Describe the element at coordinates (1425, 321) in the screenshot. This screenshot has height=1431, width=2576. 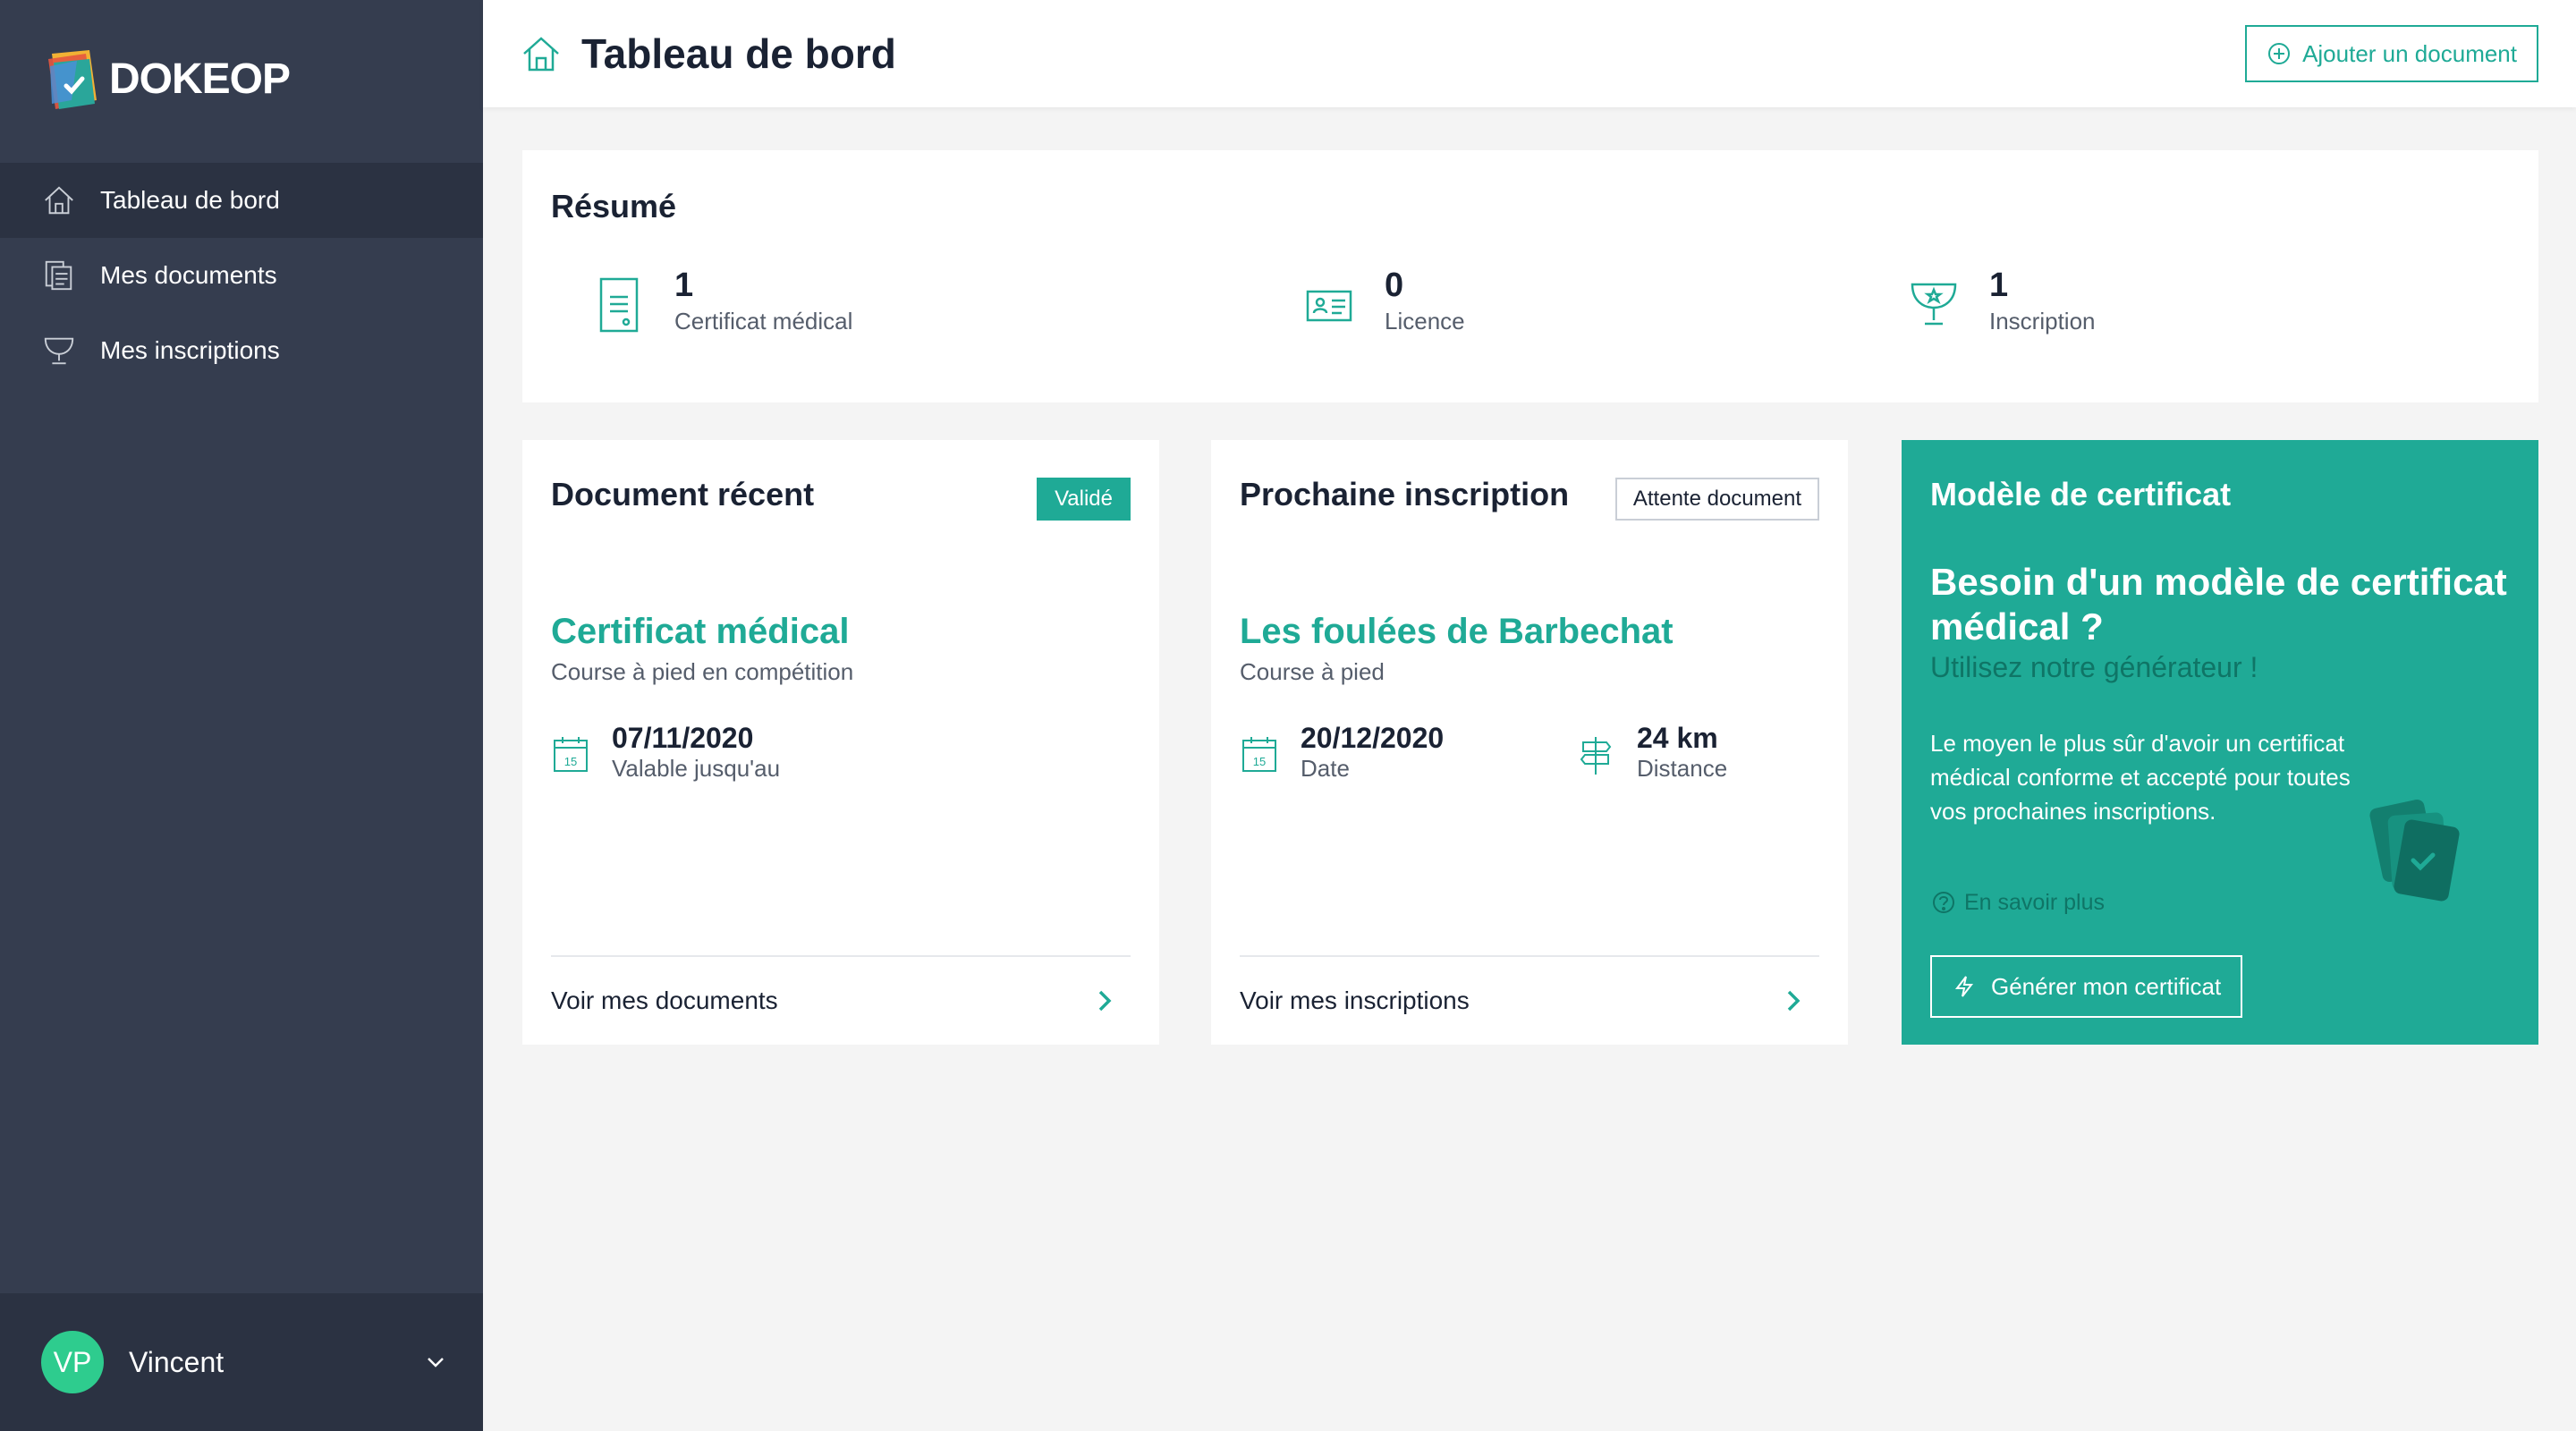
I see `stat-label: Licence` at that location.